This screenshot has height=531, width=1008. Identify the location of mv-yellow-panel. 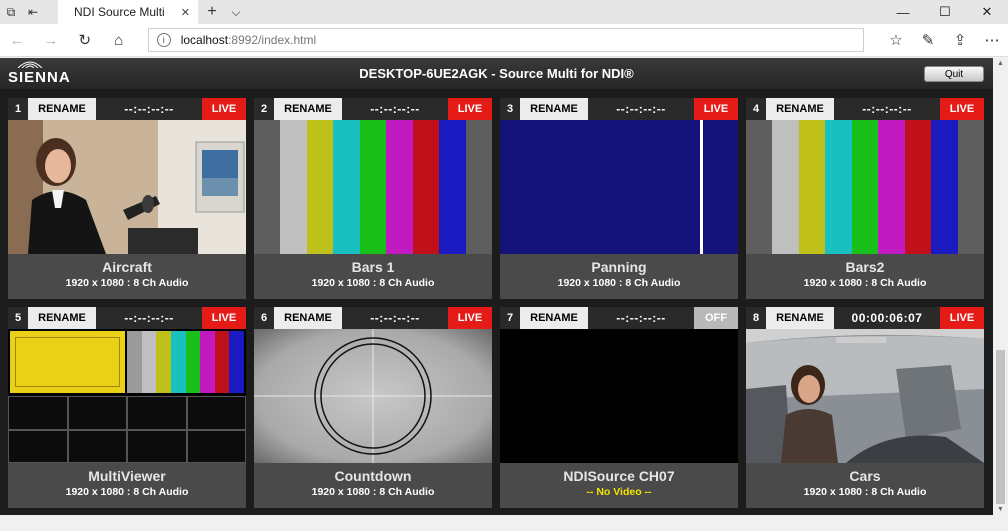
(67, 362).